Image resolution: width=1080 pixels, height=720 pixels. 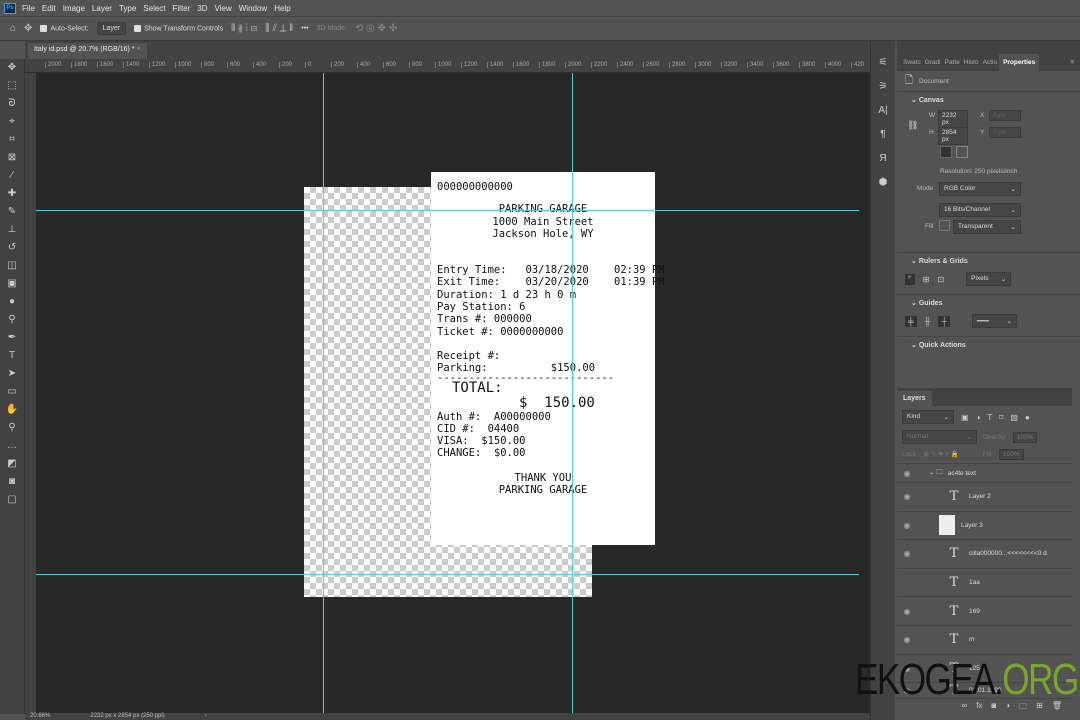 What do you see at coordinates (28, 8) in the screenshot?
I see `menu-file: File` at bounding box center [28, 8].